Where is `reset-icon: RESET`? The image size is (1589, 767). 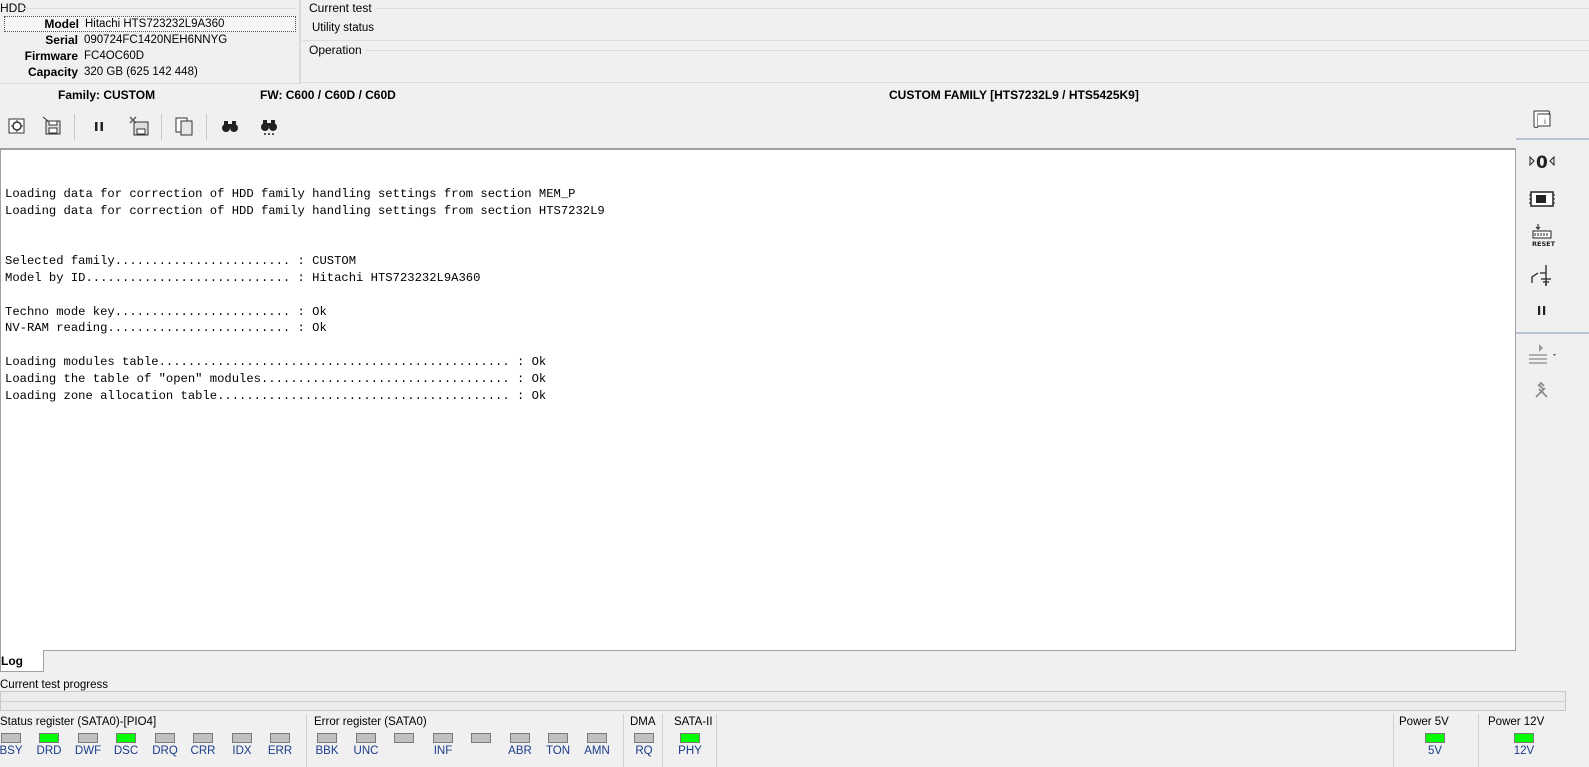
reset-icon: RESET is located at coordinates (1544, 236).